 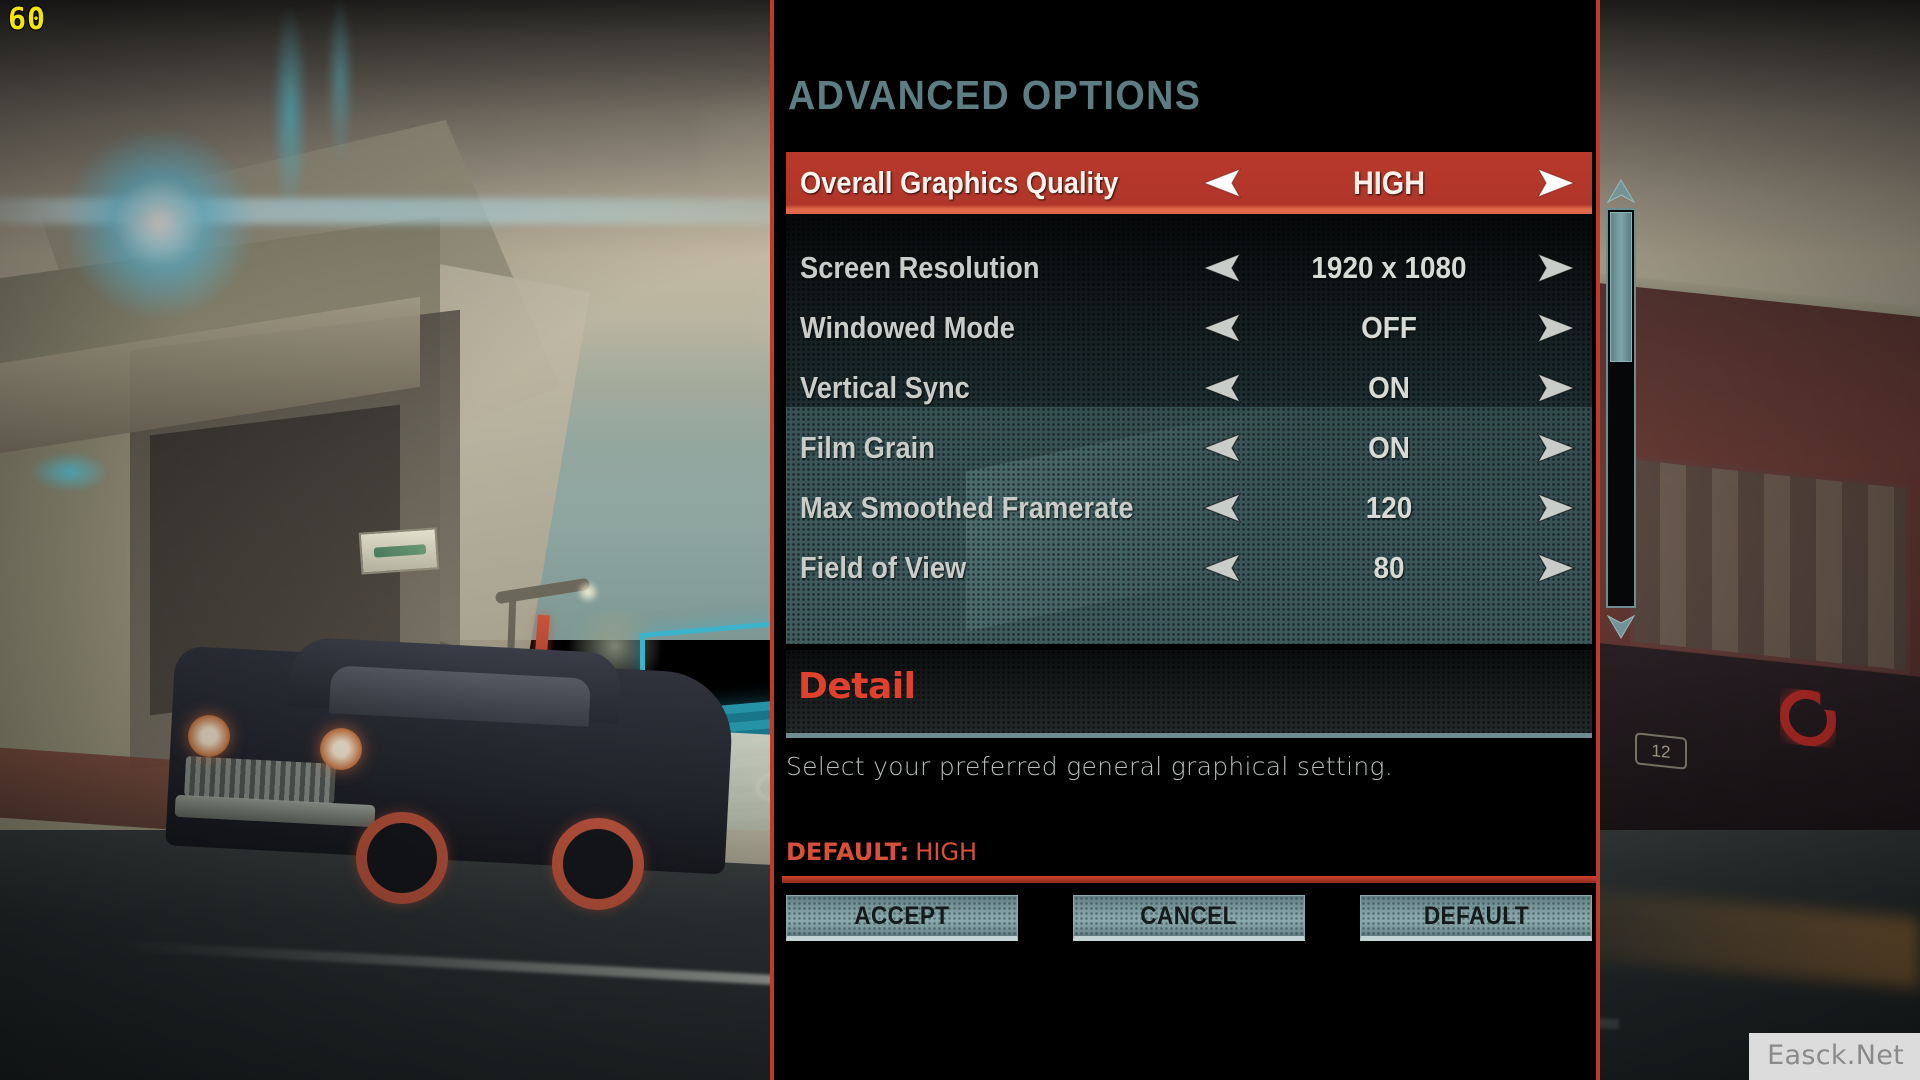 I want to click on scroll-down-icon, so click(x=1621, y=627).